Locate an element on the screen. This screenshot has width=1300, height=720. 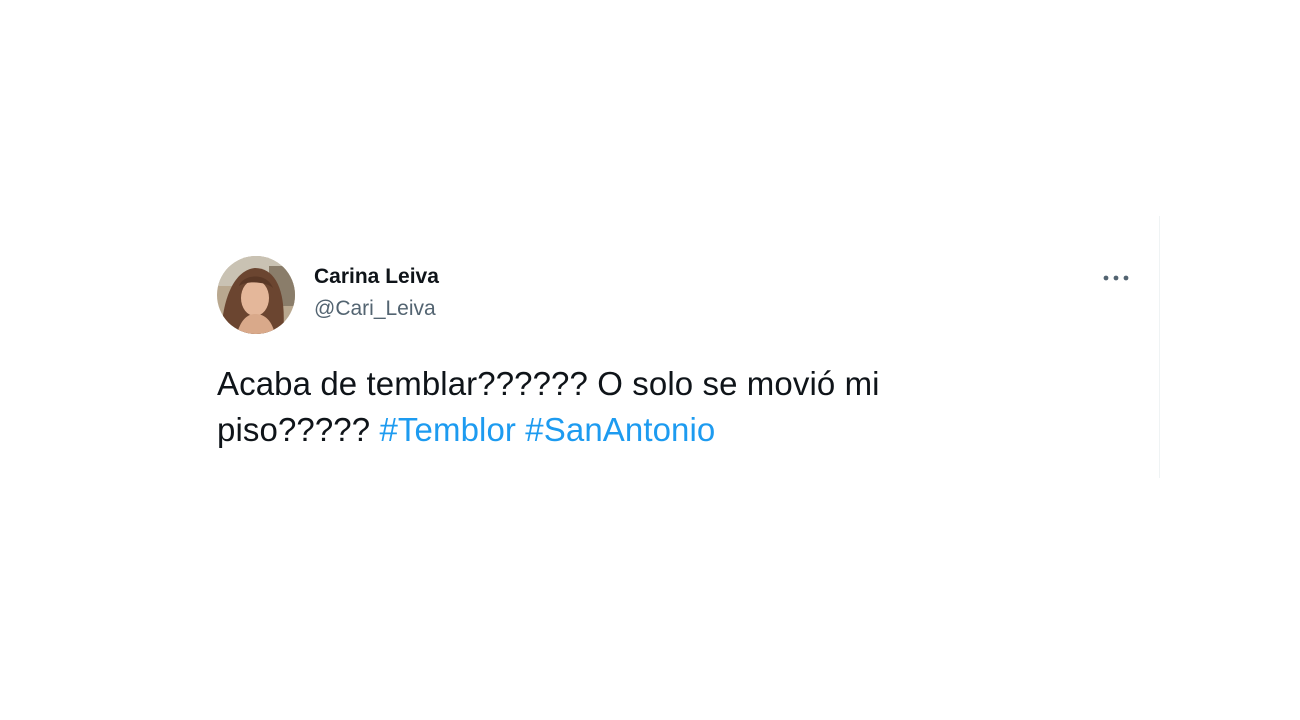
profile-photo-icon is located at coordinates (256, 295).